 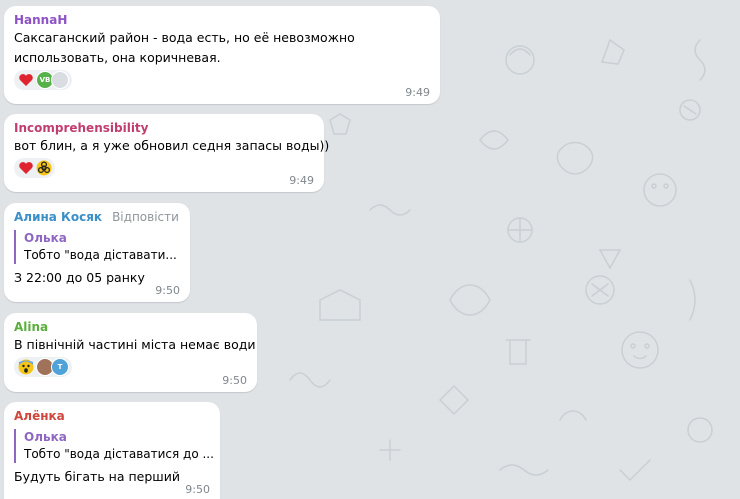 I want to click on message-author: HannaH, so click(x=222, y=20).